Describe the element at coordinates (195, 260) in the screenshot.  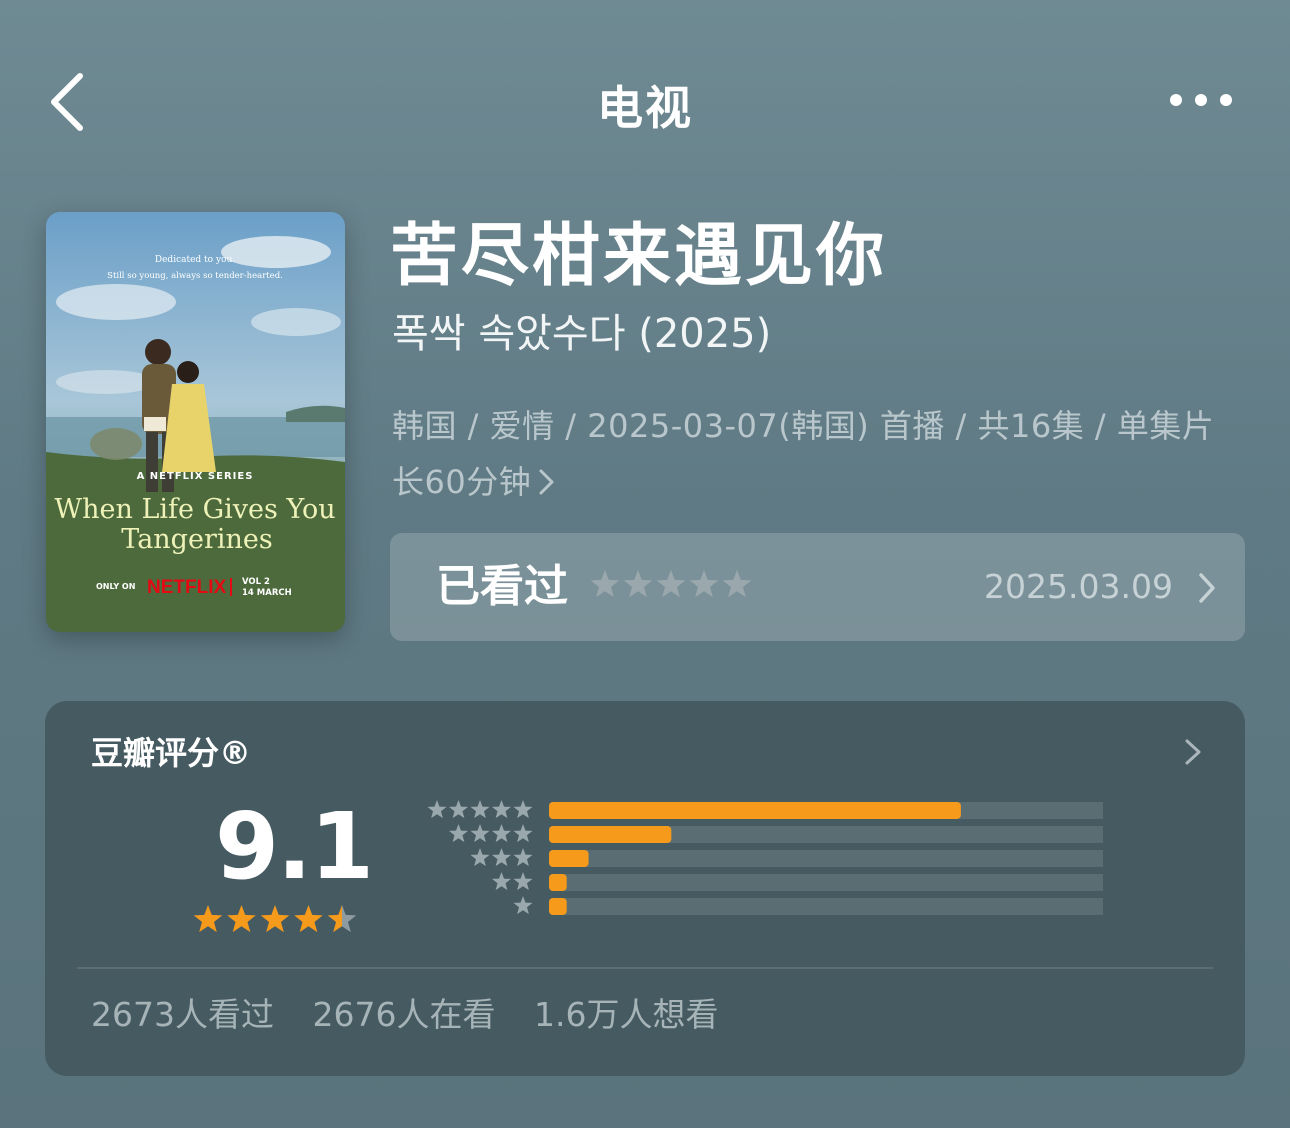
I see `poster-dedication-1: Dedicated to you.` at that location.